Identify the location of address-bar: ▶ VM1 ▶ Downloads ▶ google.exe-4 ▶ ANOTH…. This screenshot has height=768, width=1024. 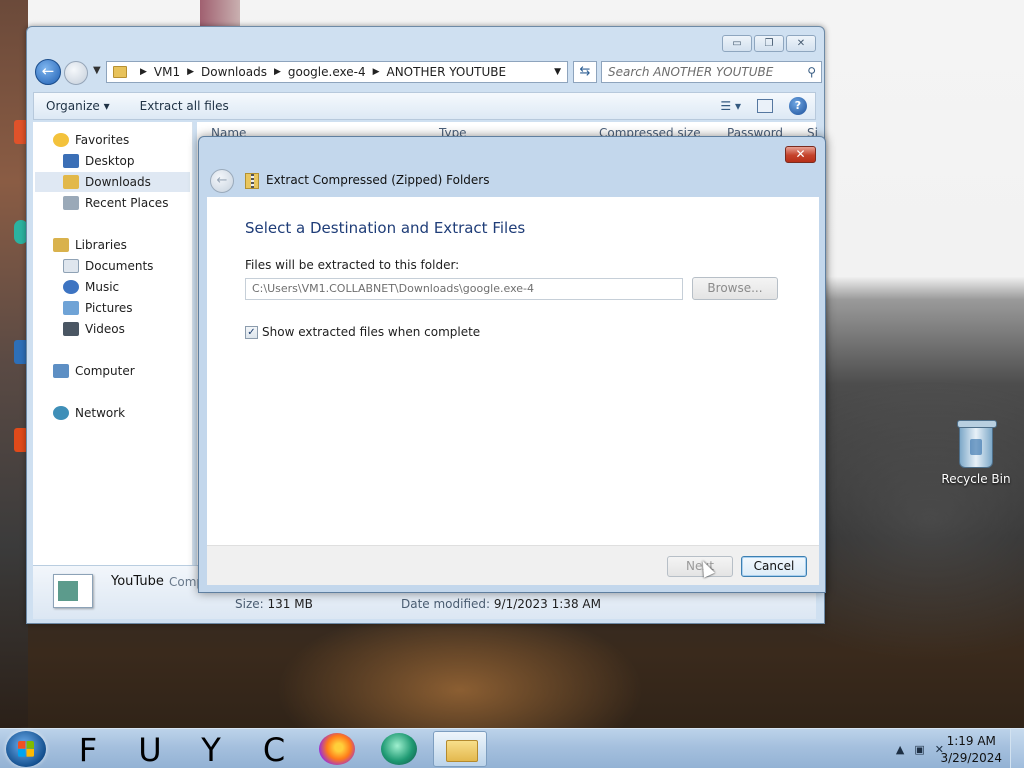
(337, 72).